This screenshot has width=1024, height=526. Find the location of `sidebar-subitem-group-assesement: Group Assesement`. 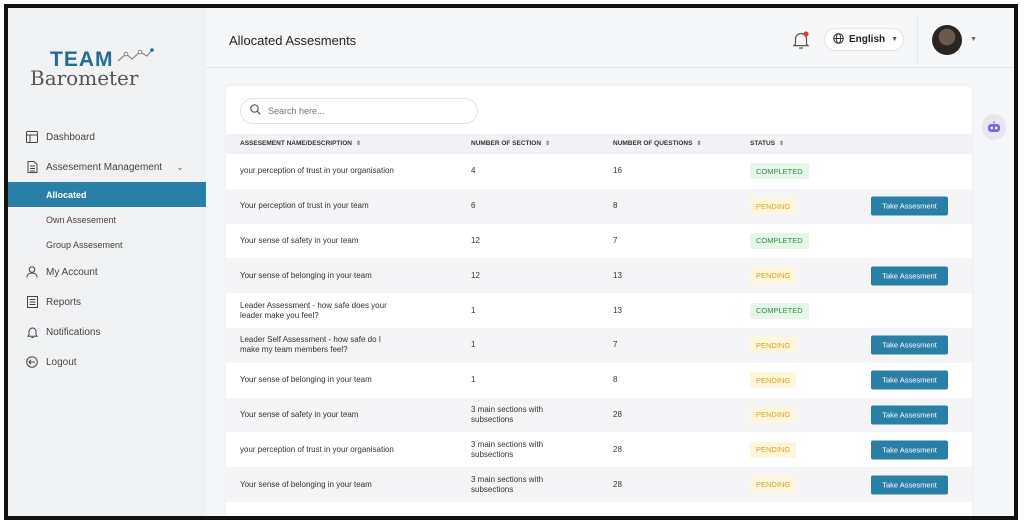

sidebar-subitem-group-assesement: Group Assesement is located at coordinates (107, 244).